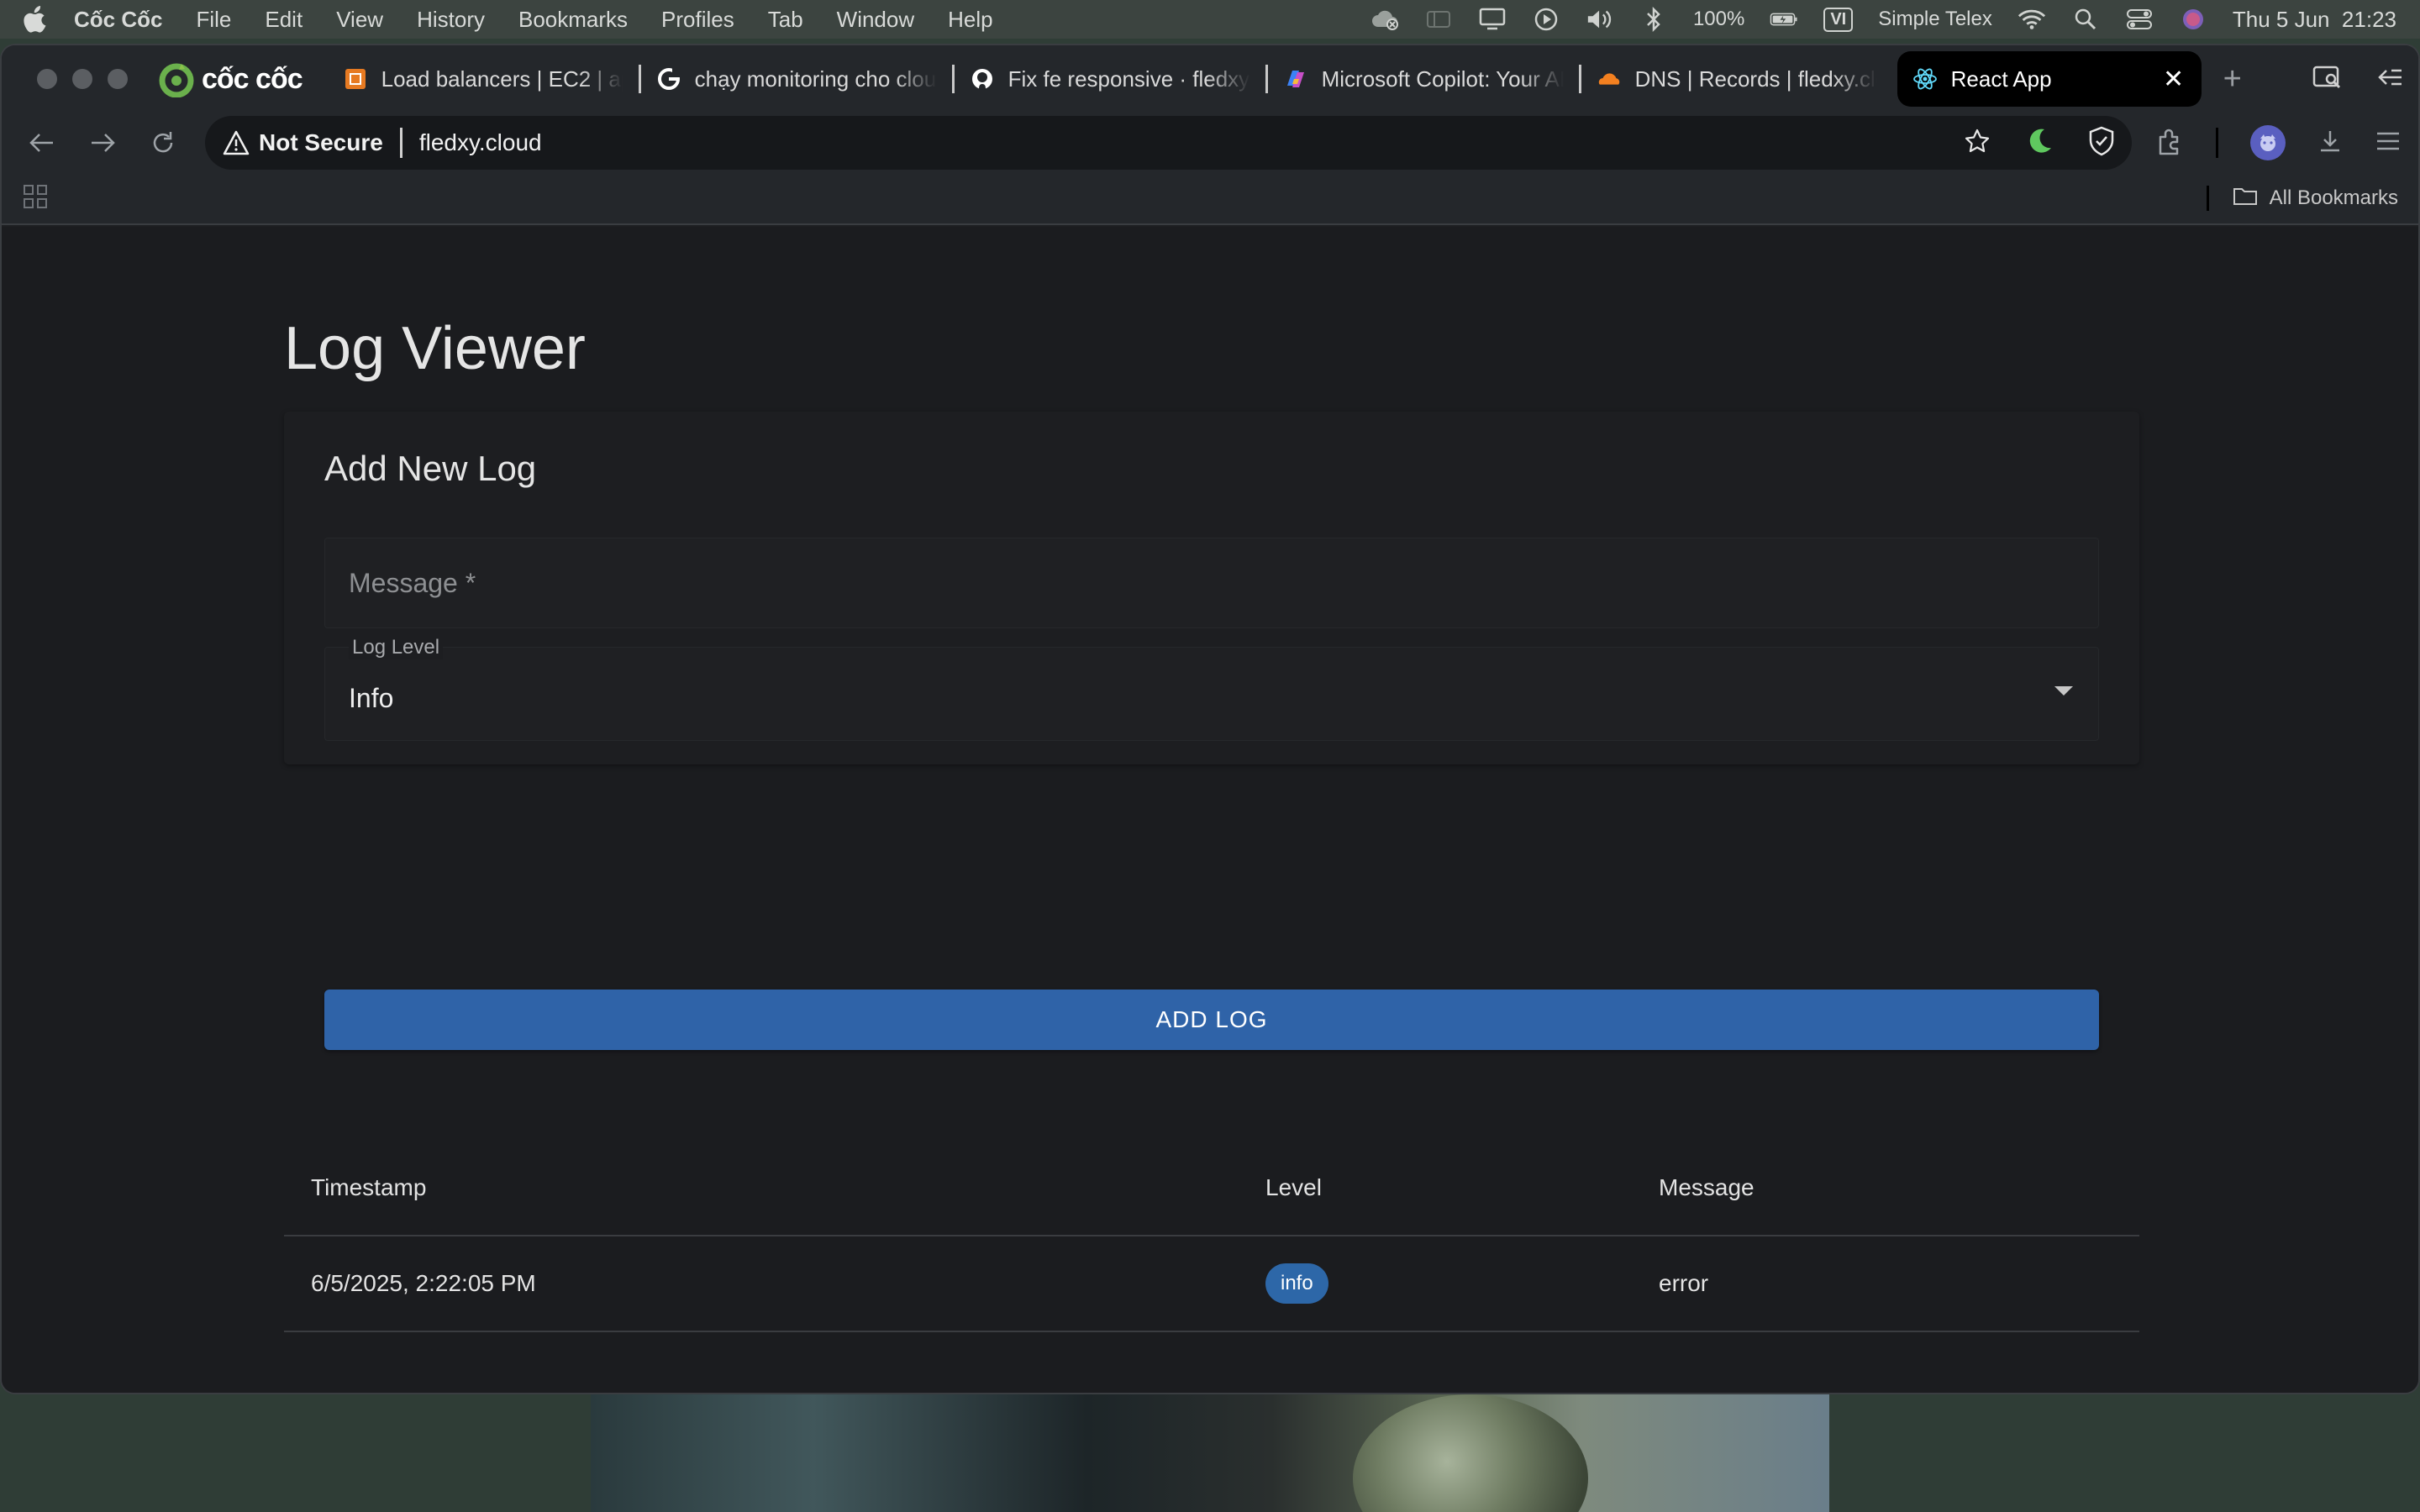 The width and height of the screenshot is (2420, 1512). What do you see at coordinates (1211, 1020) in the screenshot?
I see `add-log-button: ADD LOG` at bounding box center [1211, 1020].